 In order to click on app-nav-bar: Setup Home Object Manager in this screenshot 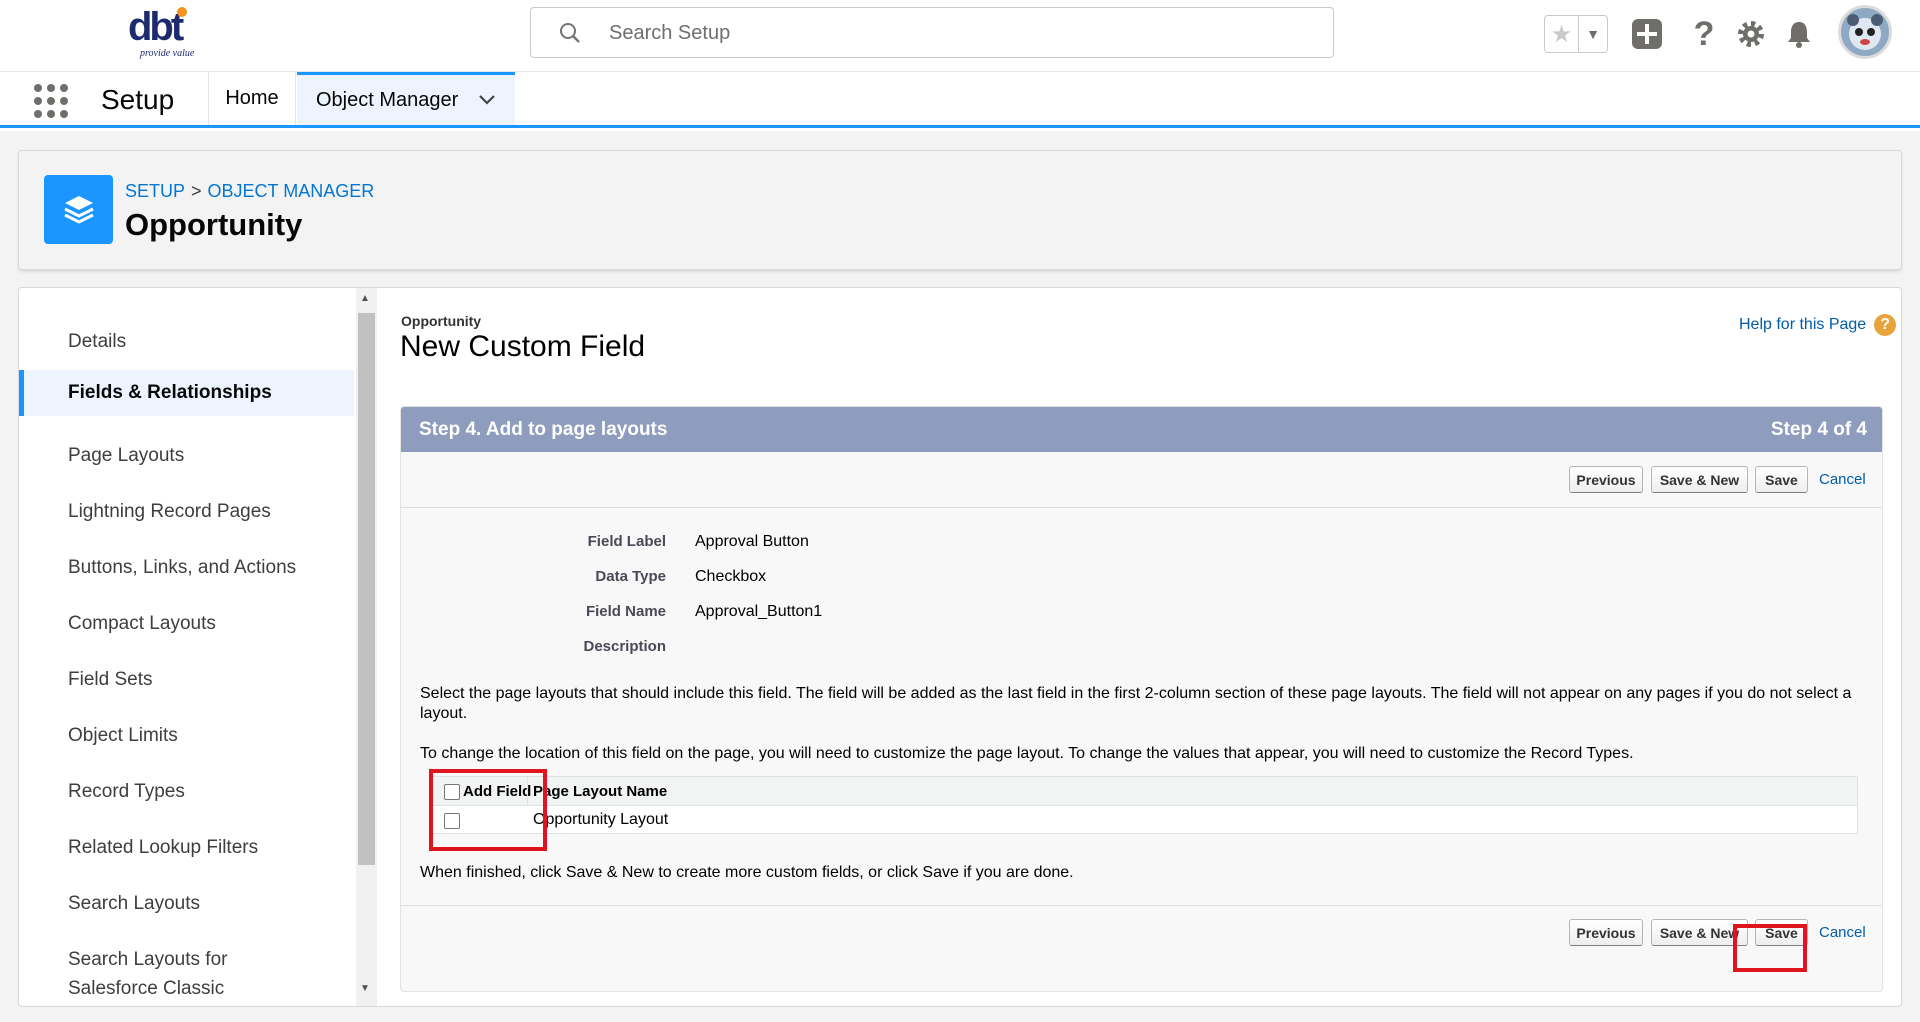, I will do `click(960, 100)`.